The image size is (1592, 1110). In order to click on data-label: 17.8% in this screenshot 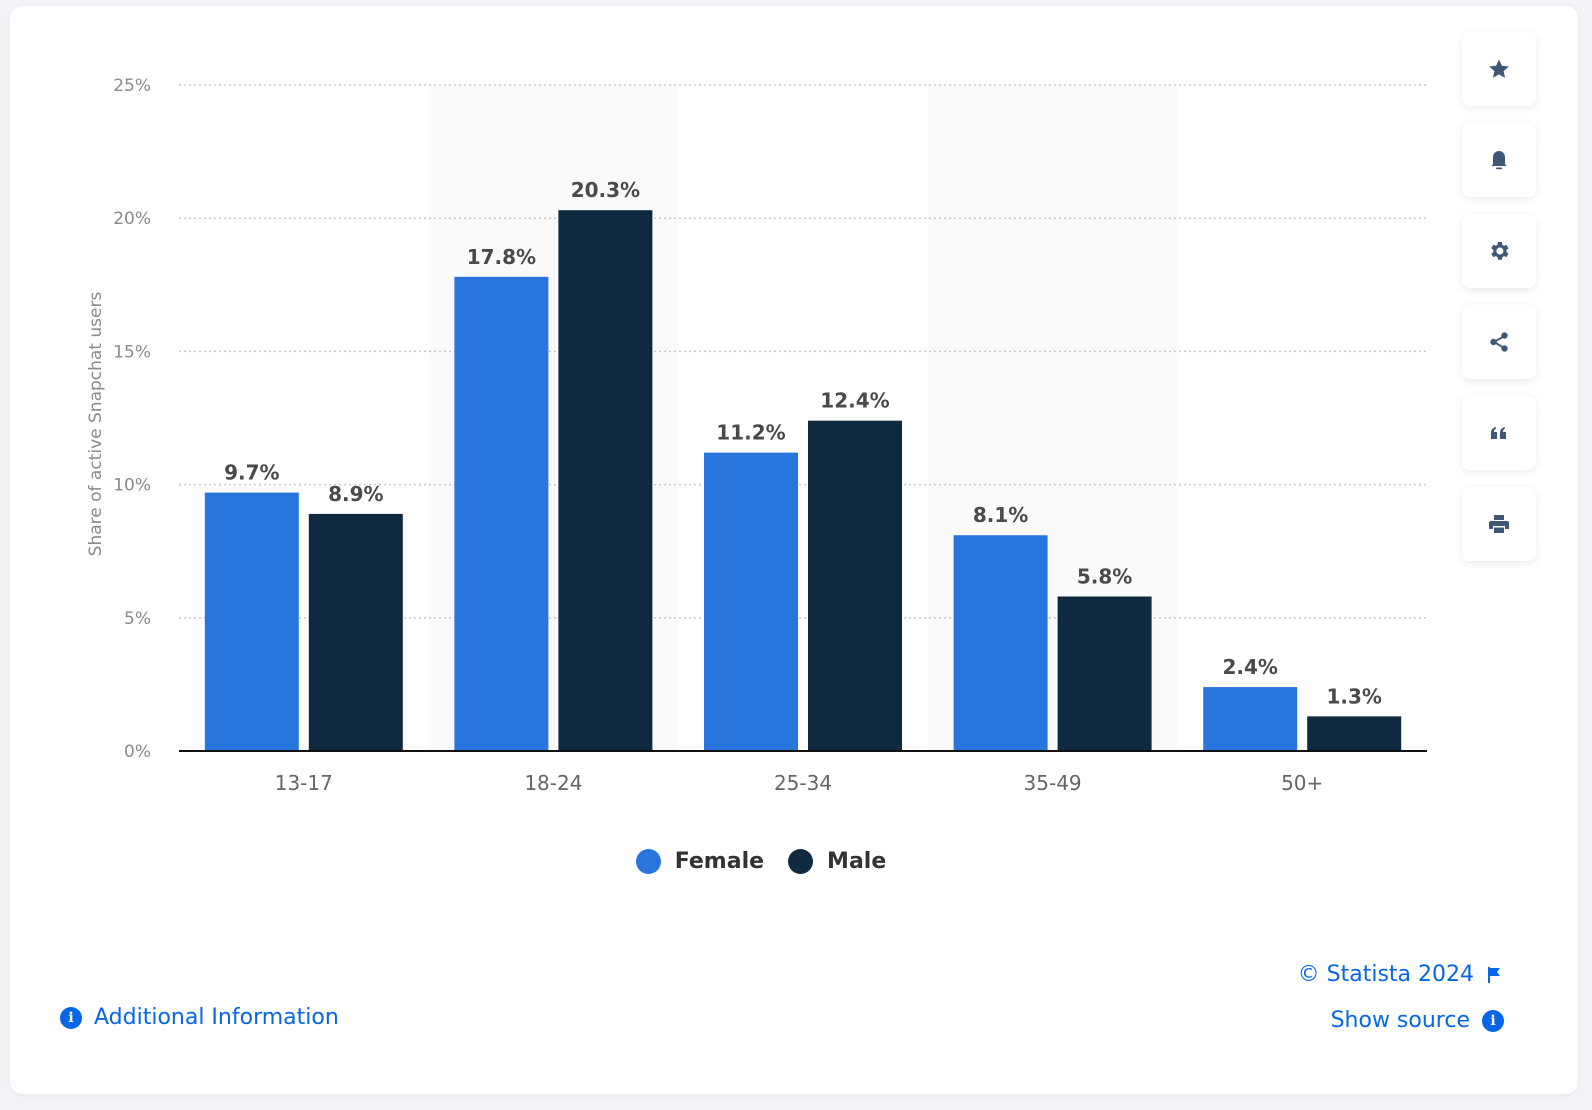, I will do `click(501, 257)`.